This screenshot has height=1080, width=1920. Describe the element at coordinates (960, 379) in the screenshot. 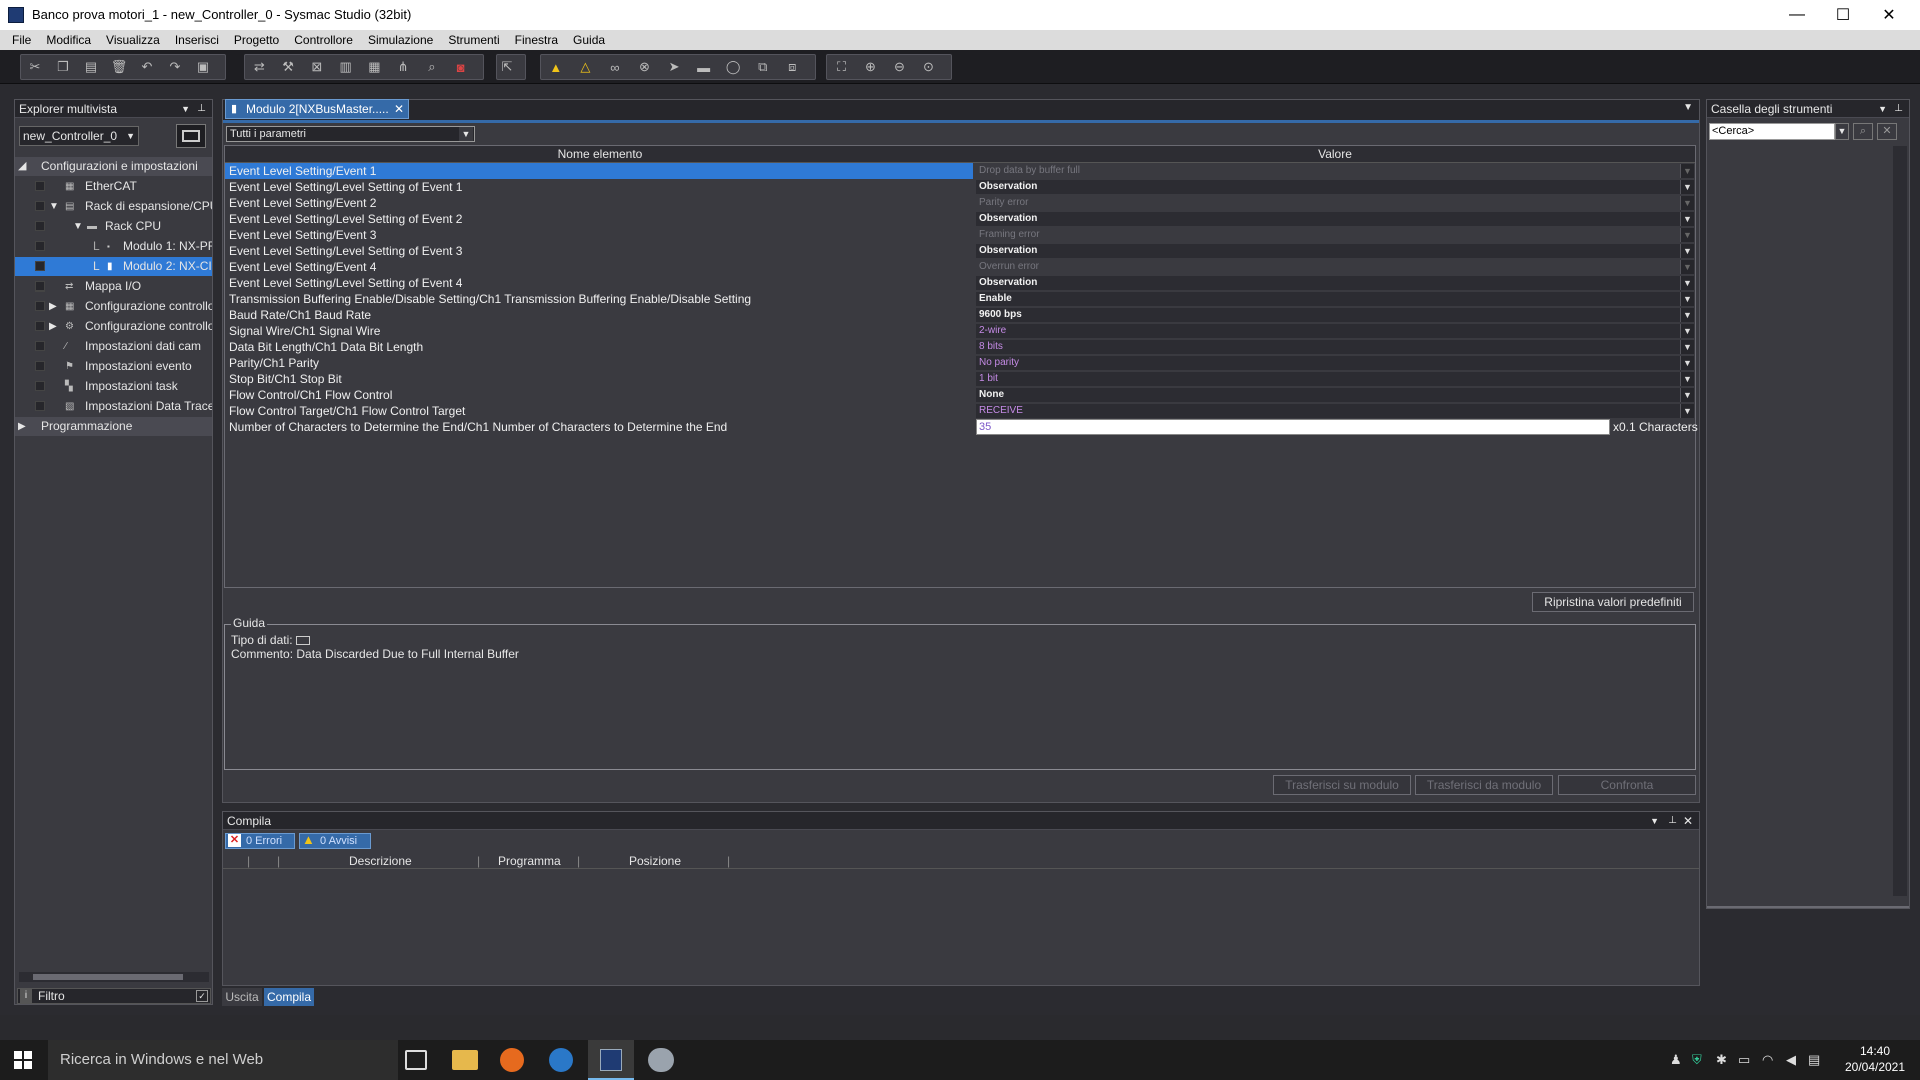

I see `parameter-row: Stop Bit/Ch1 Stop Bit 1 bit ▼` at that location.